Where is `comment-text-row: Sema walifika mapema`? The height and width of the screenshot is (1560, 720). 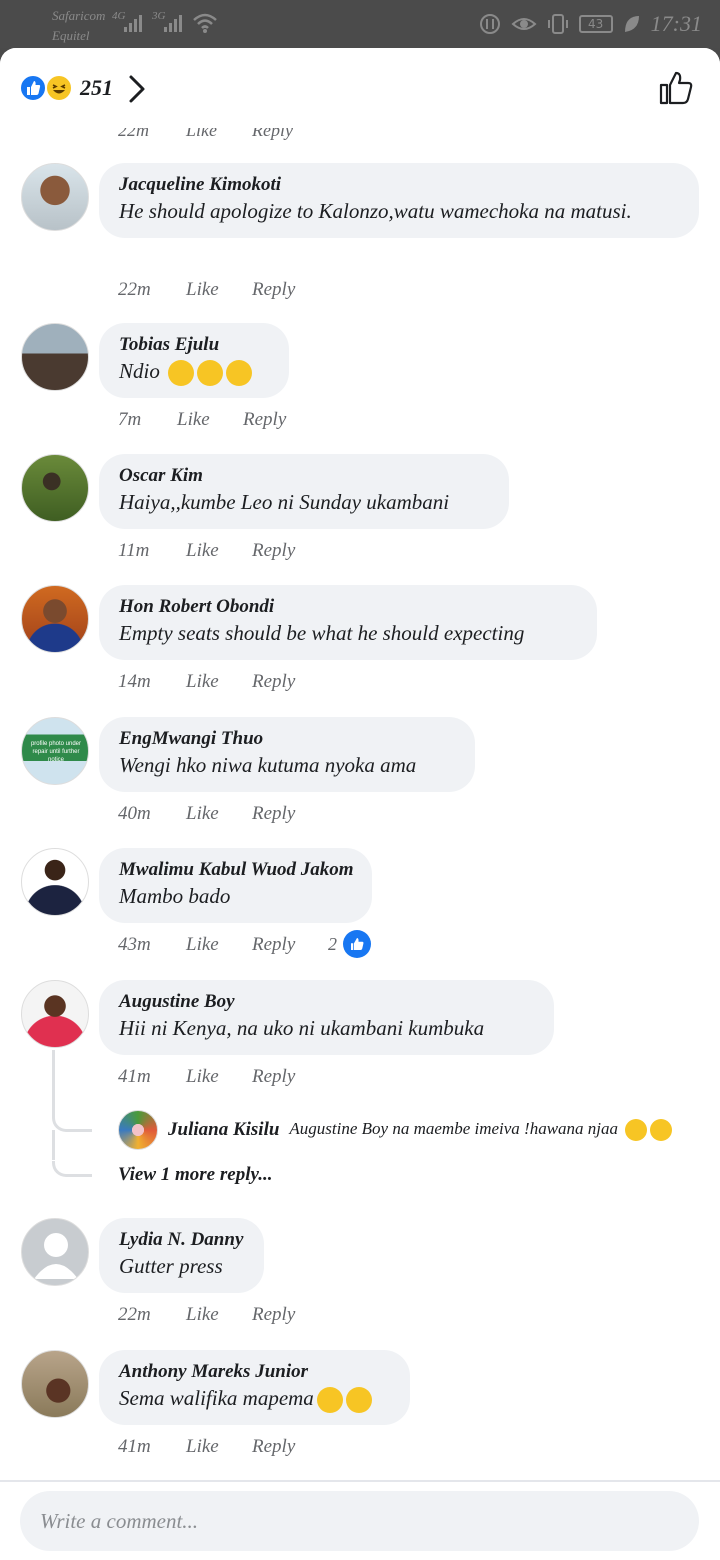 comment-text-row: Sema walifika mapema is located at coordinates (254, 1399).